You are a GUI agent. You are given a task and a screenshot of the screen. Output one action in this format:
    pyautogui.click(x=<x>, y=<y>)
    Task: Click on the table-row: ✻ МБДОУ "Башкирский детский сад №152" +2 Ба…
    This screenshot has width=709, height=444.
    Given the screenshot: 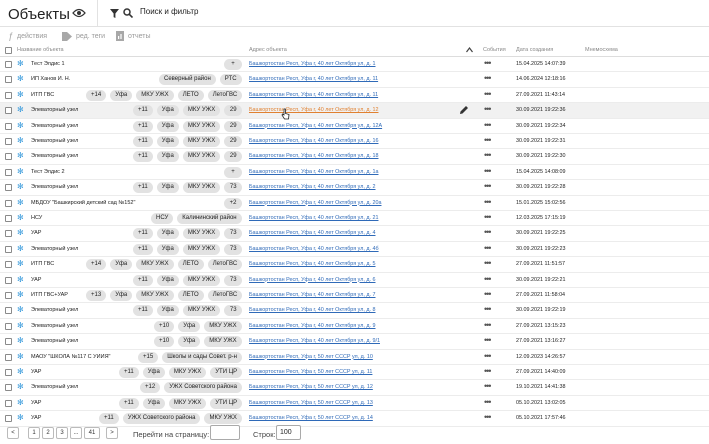 What is the action you would take?
    pyautogui.click(x=354, y=203)
    